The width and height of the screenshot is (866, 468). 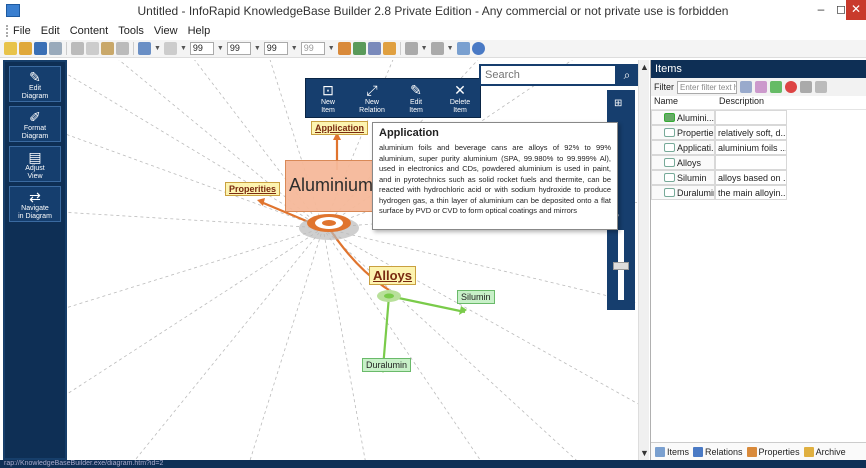 What do you see at coordinates (779, 451) in the screenshot?
I see `tab-label: Properties` at bounding box center [779, 451].